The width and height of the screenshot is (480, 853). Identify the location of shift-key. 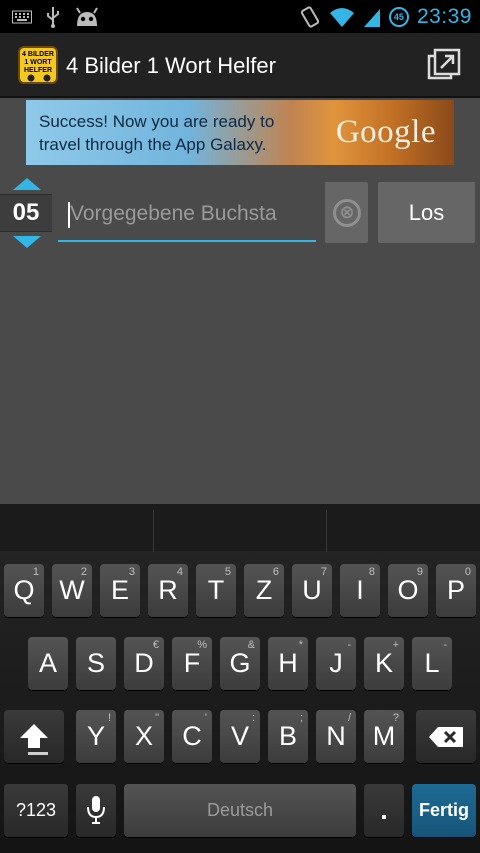
(34, 736).